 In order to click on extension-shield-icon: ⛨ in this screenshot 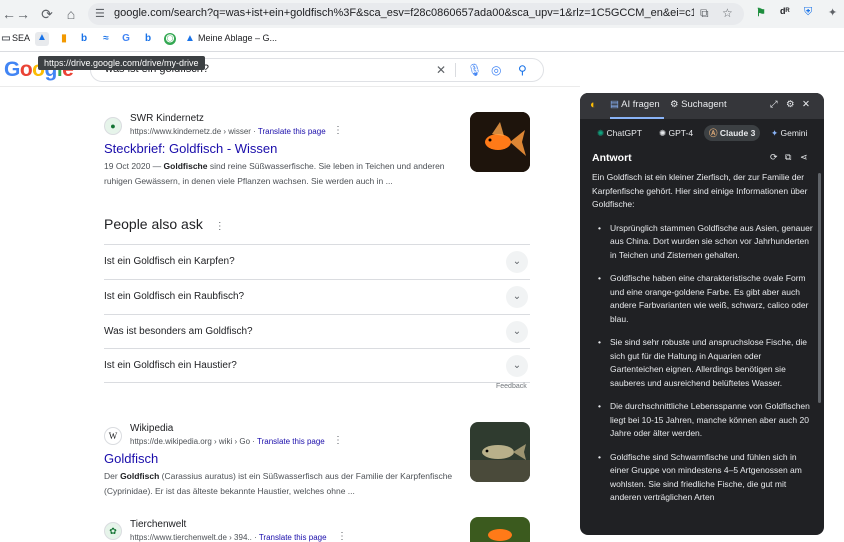, I will do `click(808, 12)`.